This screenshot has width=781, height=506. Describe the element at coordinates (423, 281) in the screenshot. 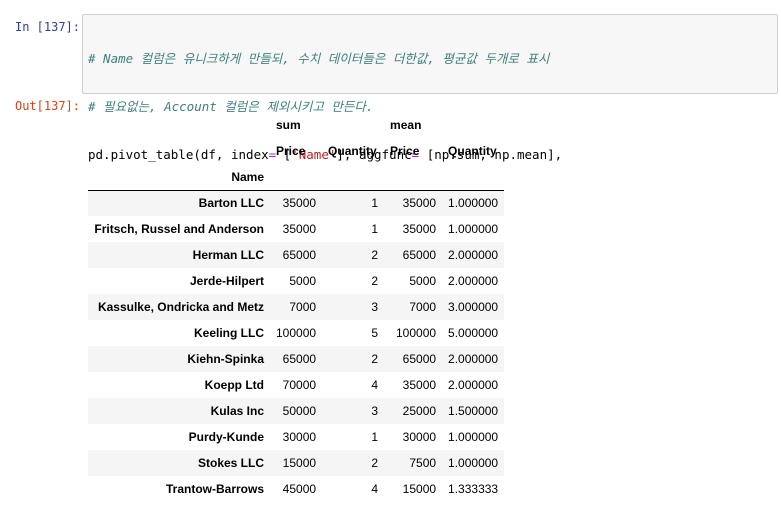

I see `mean-price-cell: 5000` at that location.